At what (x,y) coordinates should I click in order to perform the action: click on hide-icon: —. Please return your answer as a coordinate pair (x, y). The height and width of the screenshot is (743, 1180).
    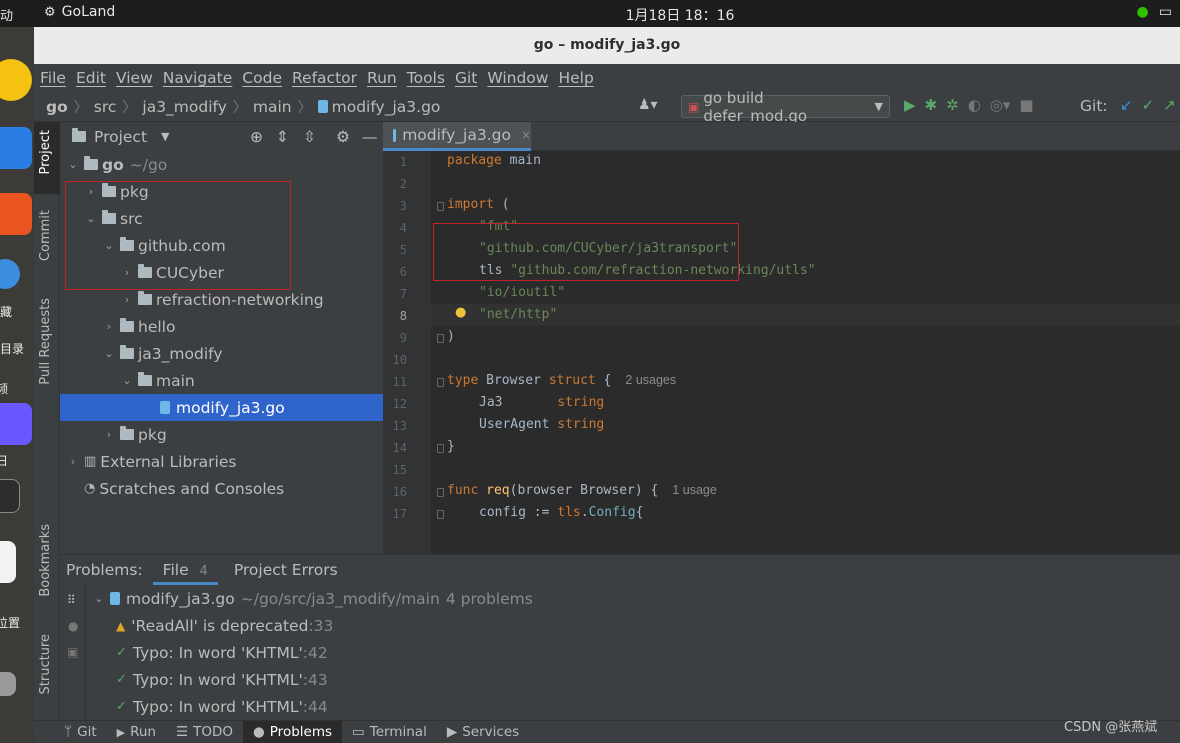
    Looking at the image, I should click on (370, 137).